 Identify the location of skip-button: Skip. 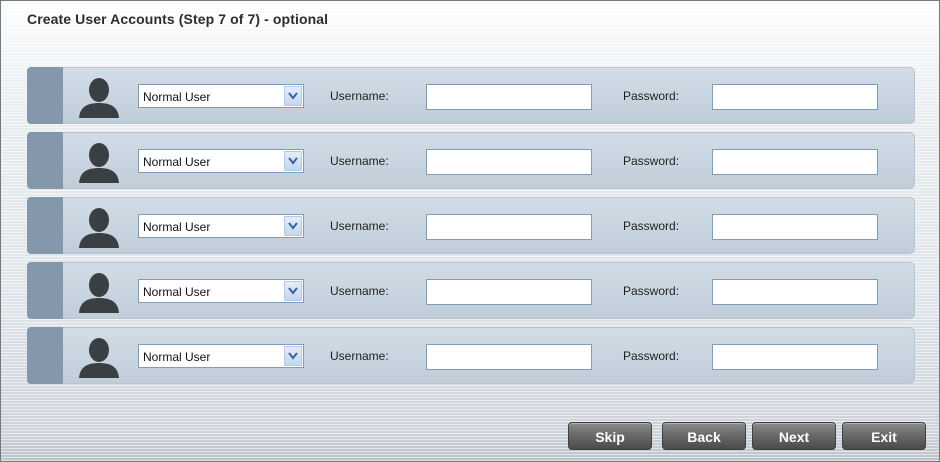
(610, 436).